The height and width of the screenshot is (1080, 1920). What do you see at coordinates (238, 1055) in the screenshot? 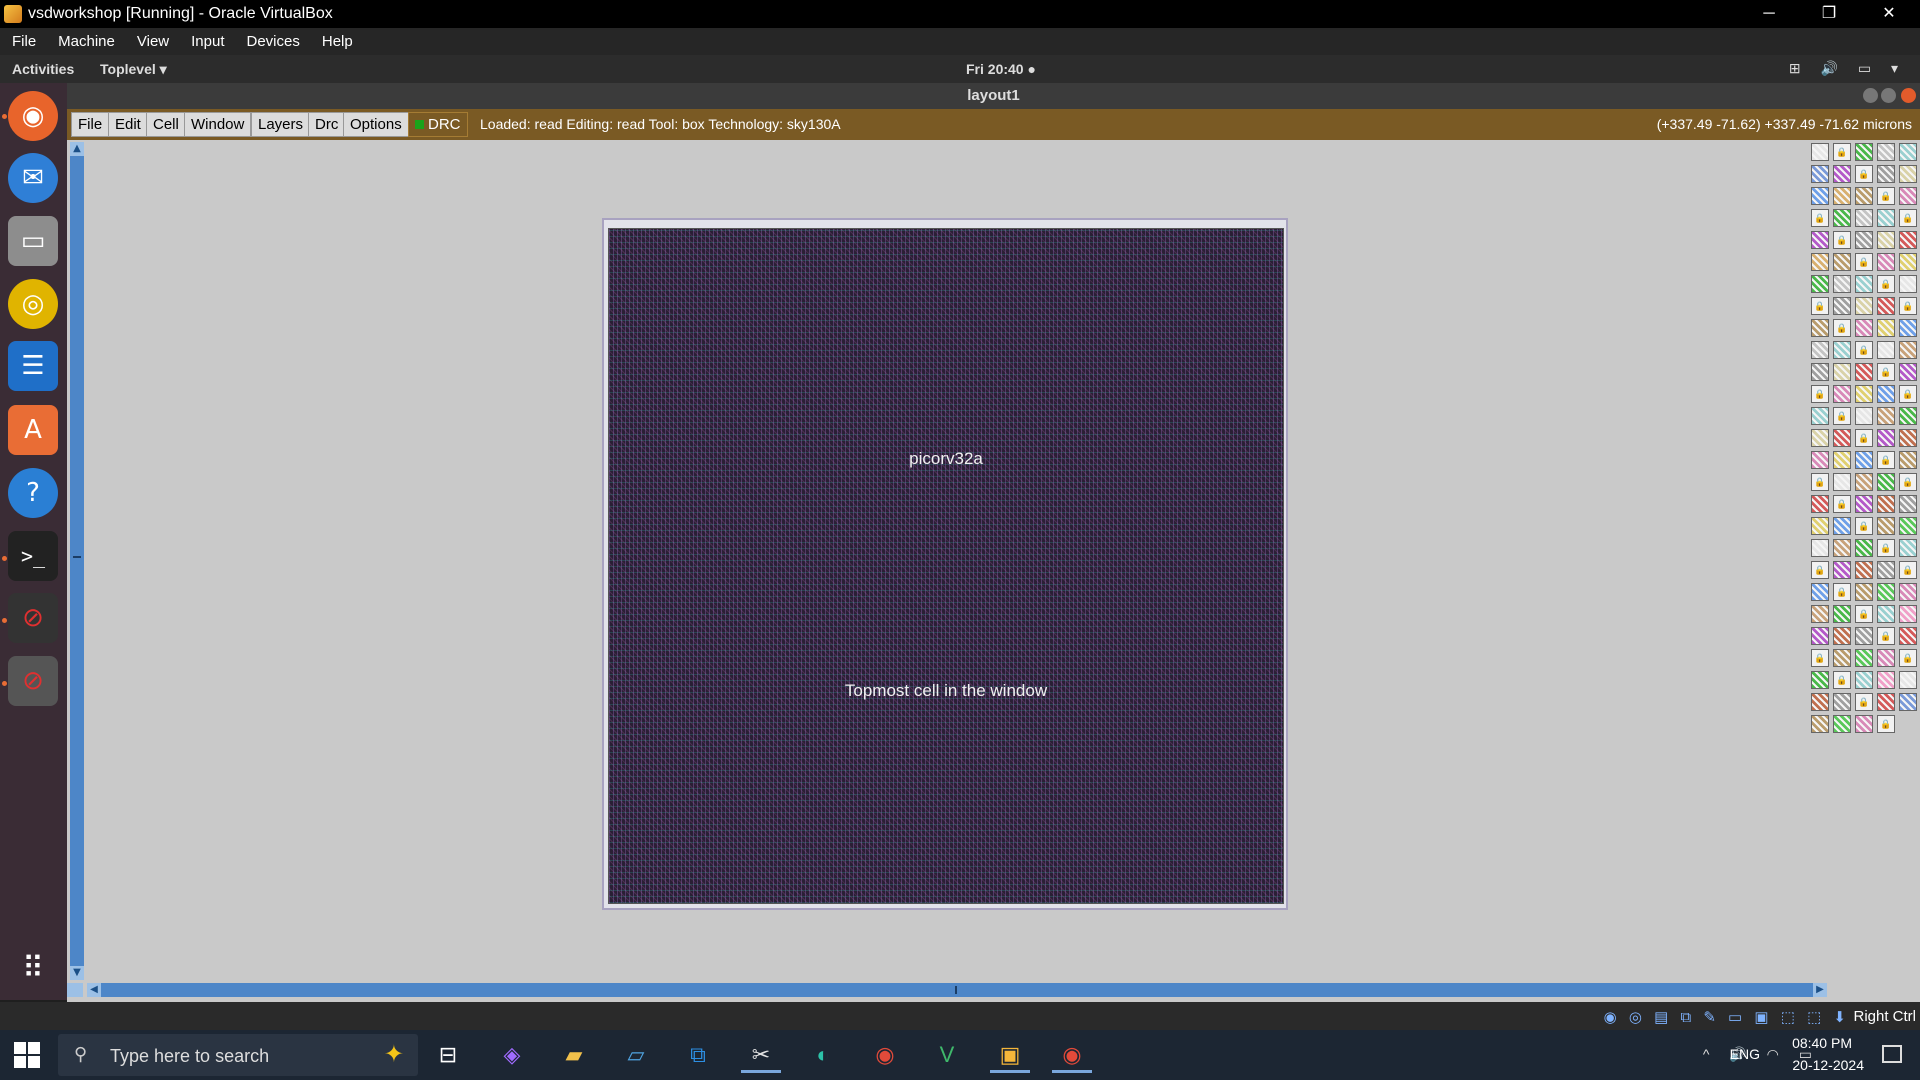
I see `taskbar-search-box: ⚲ Type here to search ✦` at bounding box center [238, 1055].